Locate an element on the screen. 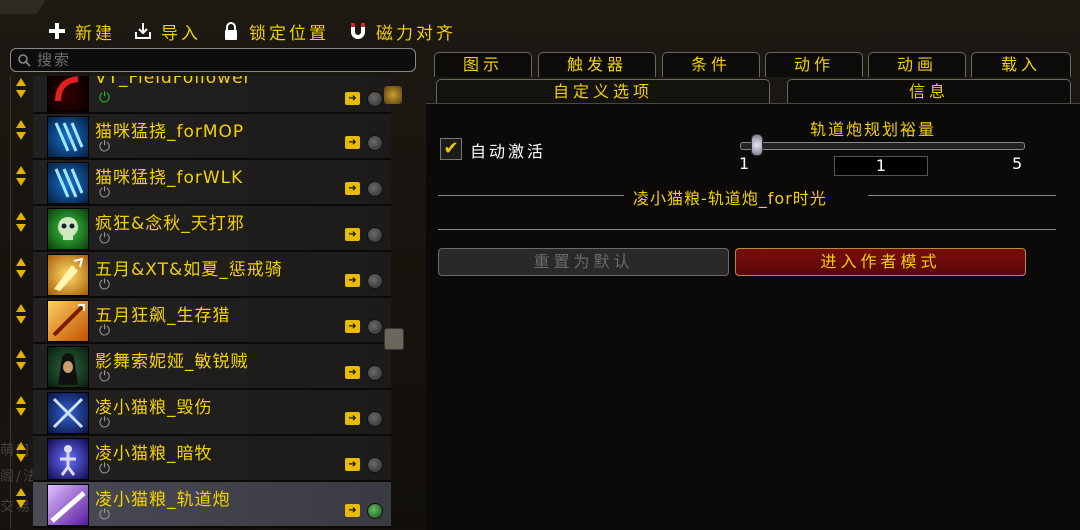 Image resolution: width=1080 pixels, height=530 pixels. tab-information: 信息 is located at coordinates (929, 91).